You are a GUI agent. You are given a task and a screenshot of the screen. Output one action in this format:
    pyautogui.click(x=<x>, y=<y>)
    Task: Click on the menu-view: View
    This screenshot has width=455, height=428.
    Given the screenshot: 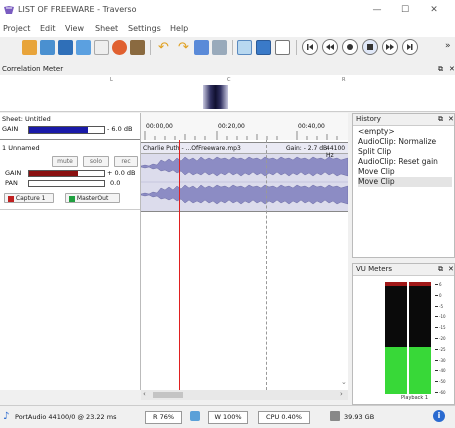 What is the action you would take?
    pyautogui.click(x=74, y=28)
    